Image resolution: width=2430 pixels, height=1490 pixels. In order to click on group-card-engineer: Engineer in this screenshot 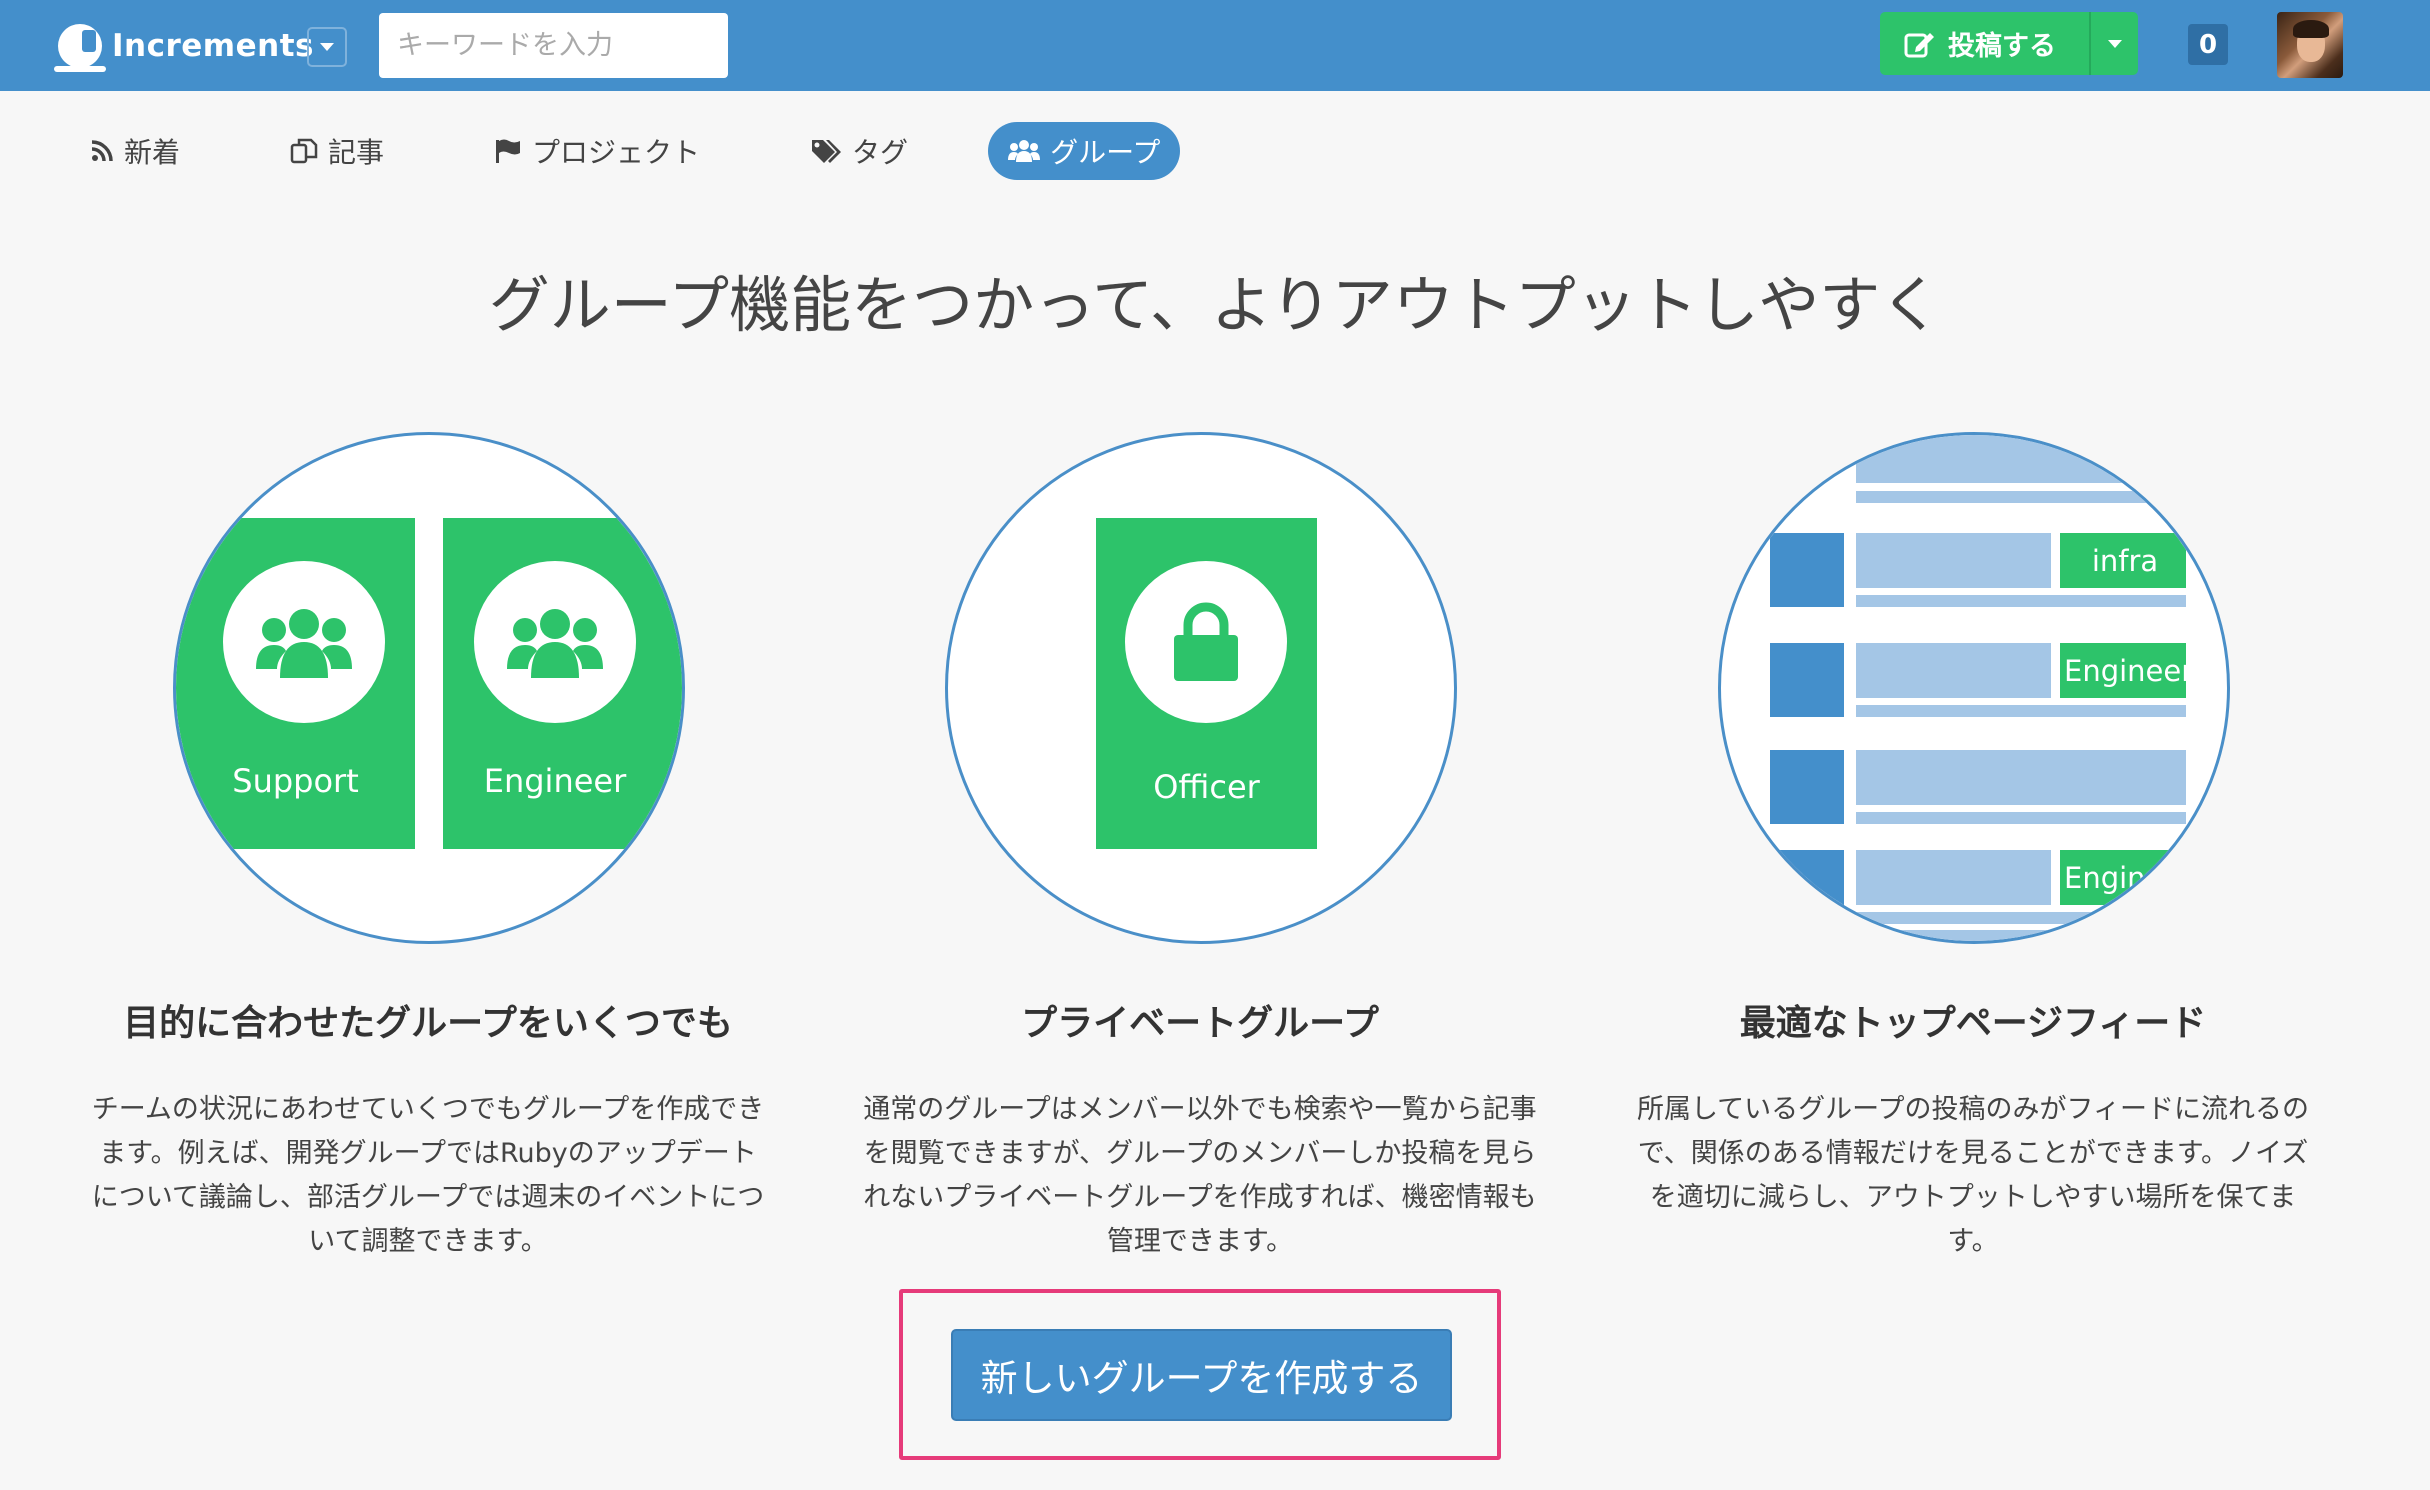, I will do `click(562, 683)`.